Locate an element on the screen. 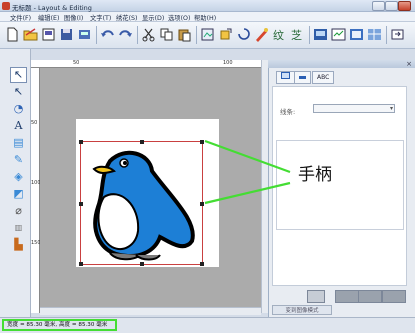 This screenshot has height=333, width=415. ruler-label: 100 is located at coordinates (228, 63).